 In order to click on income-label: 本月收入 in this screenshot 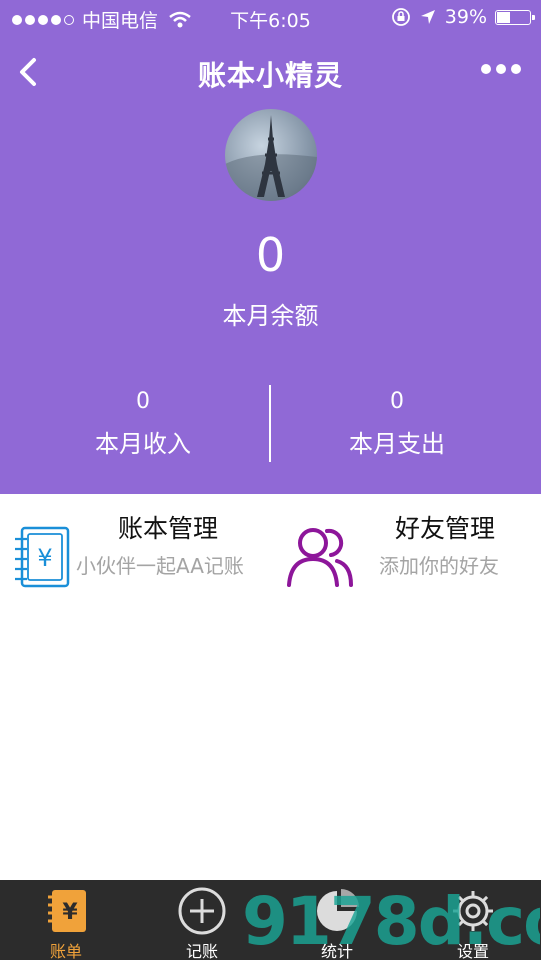, I will do `click(143, 444)`.